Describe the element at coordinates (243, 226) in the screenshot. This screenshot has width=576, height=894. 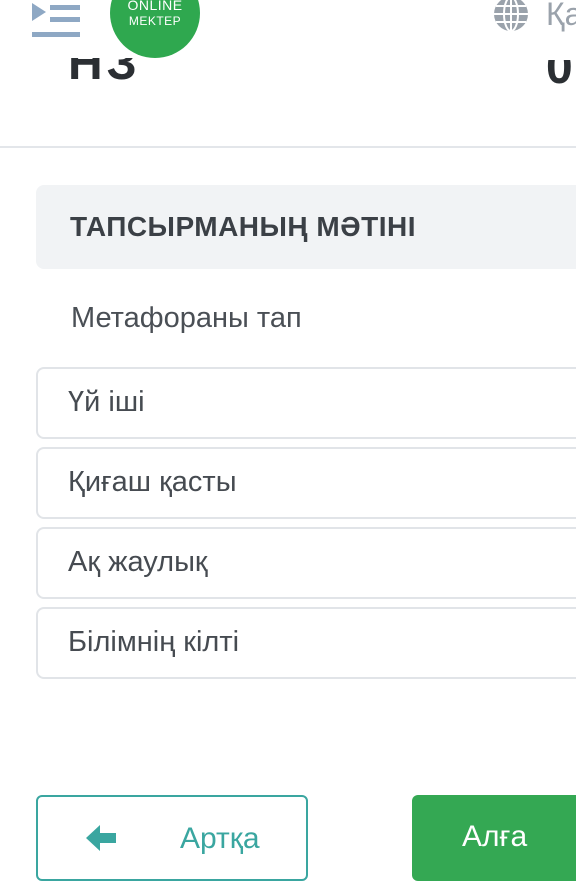
I see `task-section-title: ТАПСЫРМАНЫҢ МӘТІНІ` at that location.